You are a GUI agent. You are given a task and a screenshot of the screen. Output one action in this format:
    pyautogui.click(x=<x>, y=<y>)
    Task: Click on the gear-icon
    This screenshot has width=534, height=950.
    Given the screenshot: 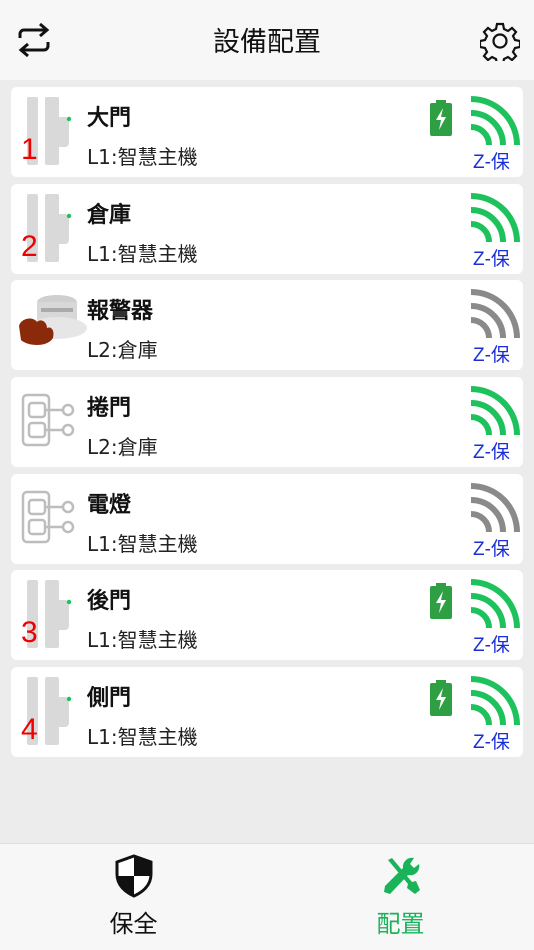 What is the action you would take?
    pyautogui.click(x=500, y=41)
    